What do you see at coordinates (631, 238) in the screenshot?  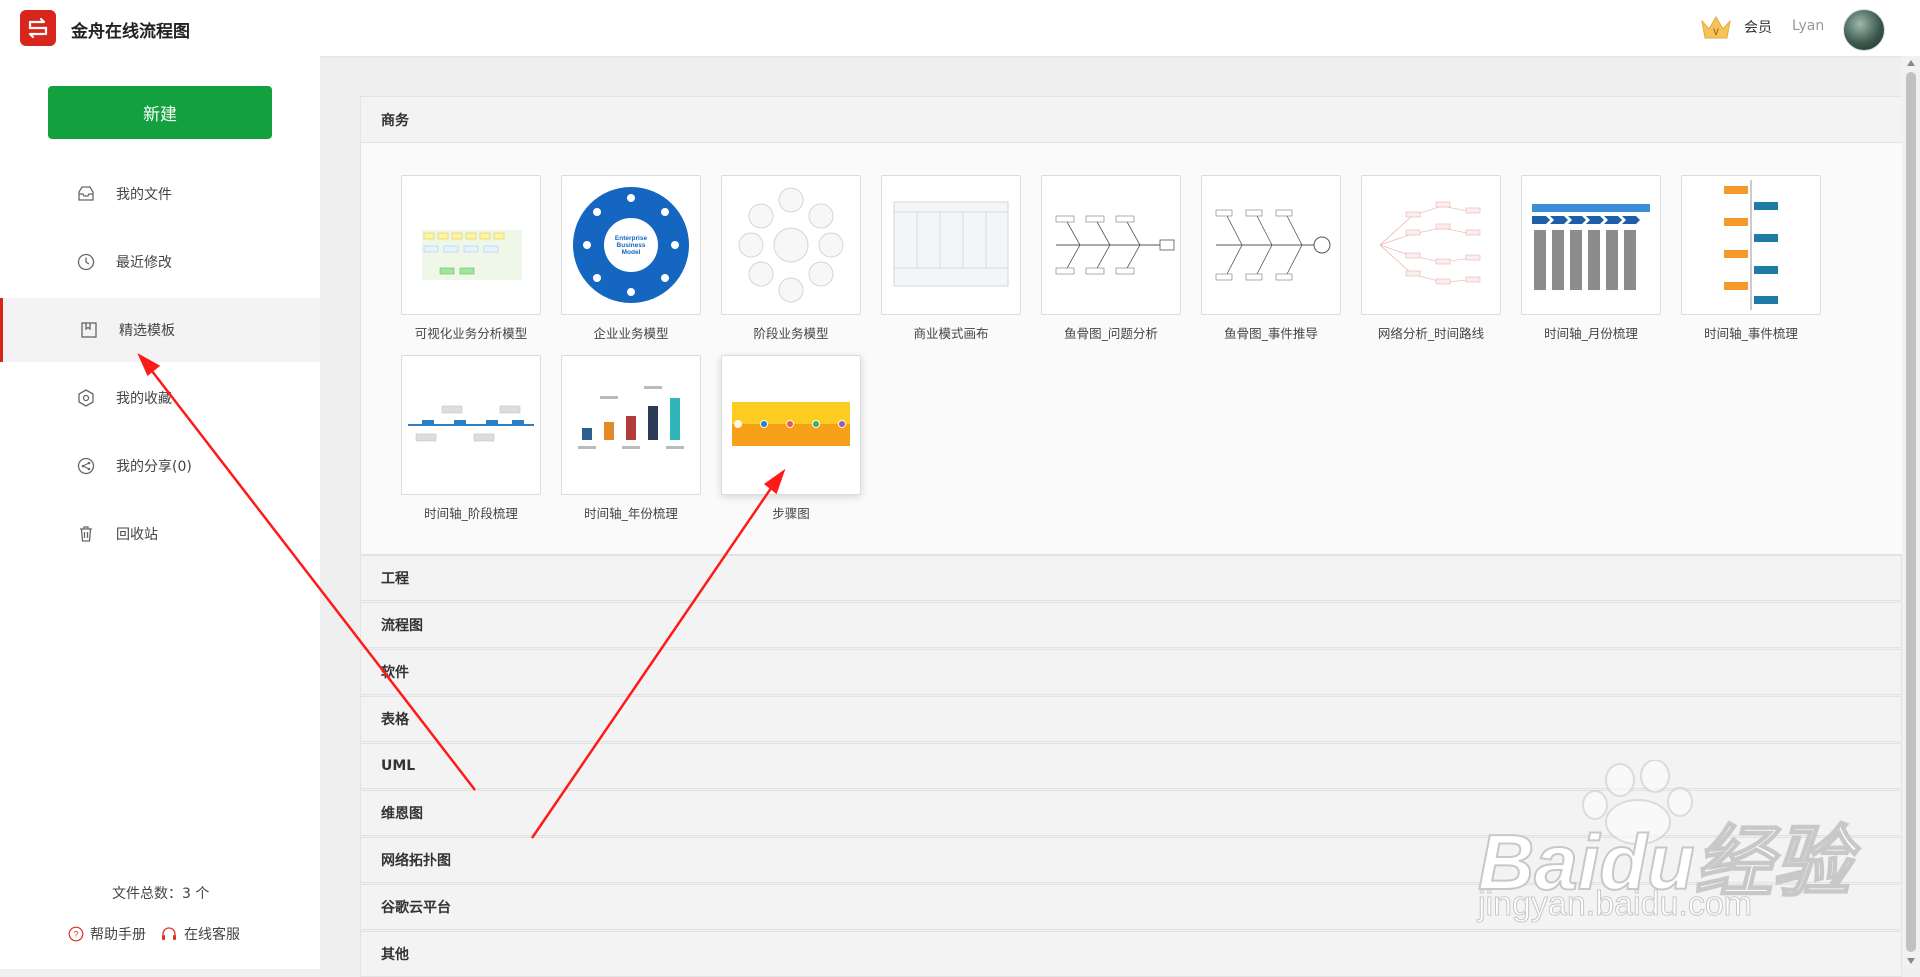 I see `svg-text: Enterprise` at bounding box center [631, 238].